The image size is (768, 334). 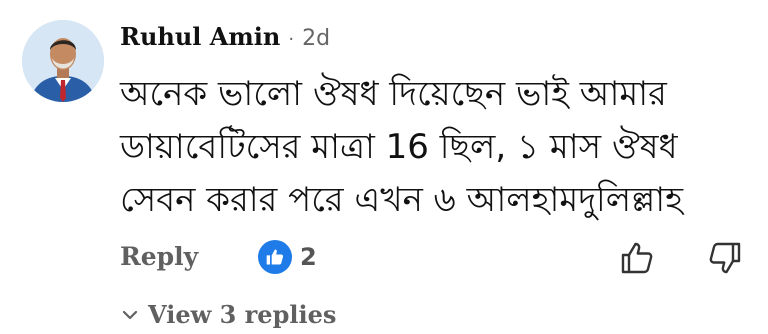 What do you see at coordinates (433, 260) in the screenshot?
I see `comment-actions: Reply 2` at bounding box center [433, 260].